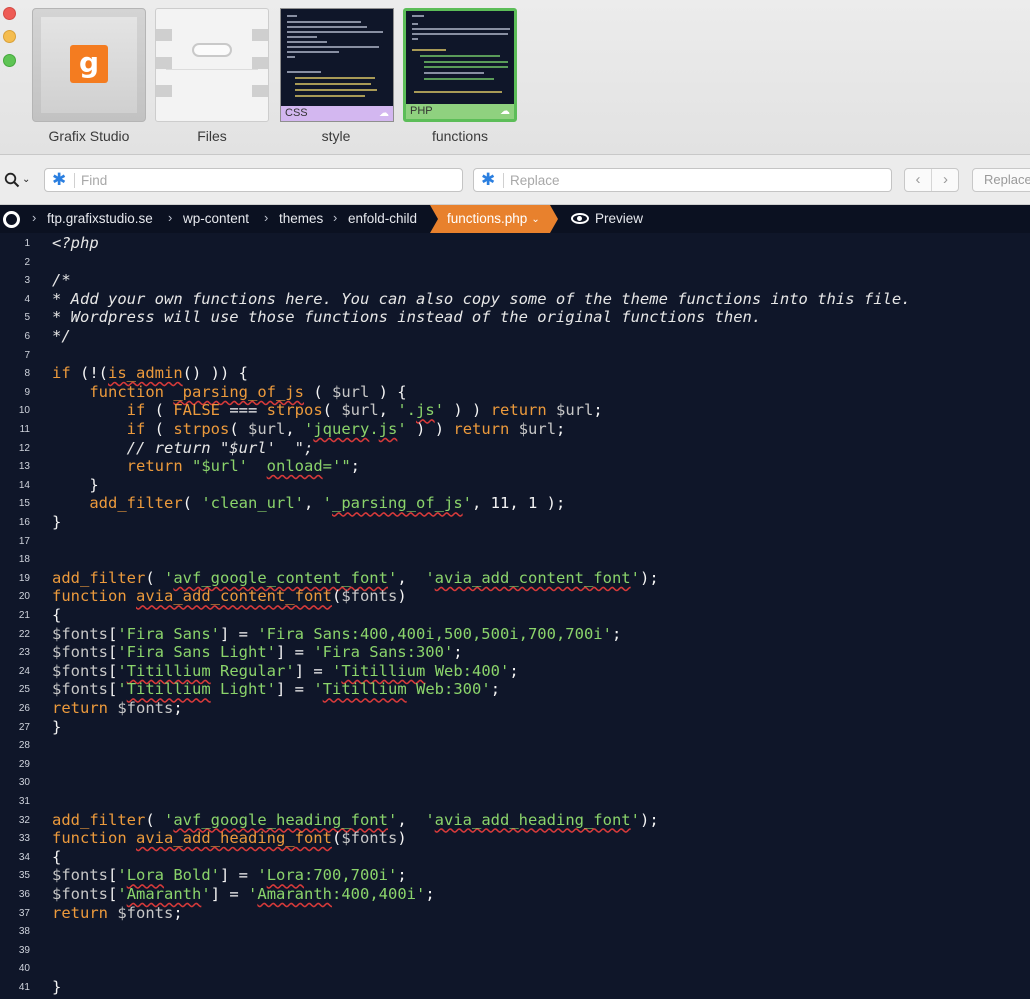  What do you see at coordinates (515, 448) in the screenshot?
I see `code-line: 12 // return "$url' ";` at bounding box center [515, 448].